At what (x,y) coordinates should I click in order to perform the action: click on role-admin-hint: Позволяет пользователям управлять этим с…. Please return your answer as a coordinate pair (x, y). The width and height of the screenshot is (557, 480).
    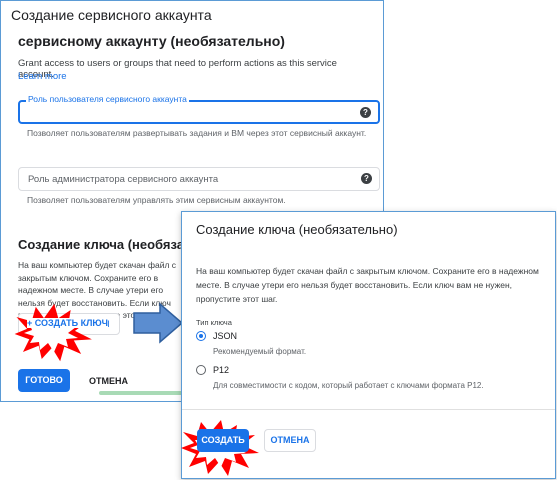
    Looking at the image, I should click on (156, 200).